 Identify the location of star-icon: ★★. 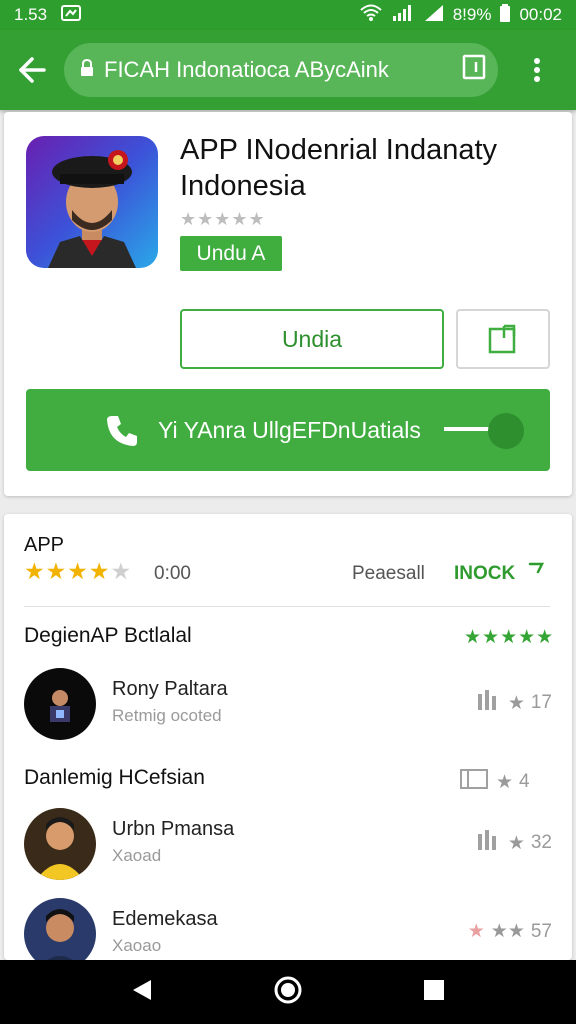
(507, 931).